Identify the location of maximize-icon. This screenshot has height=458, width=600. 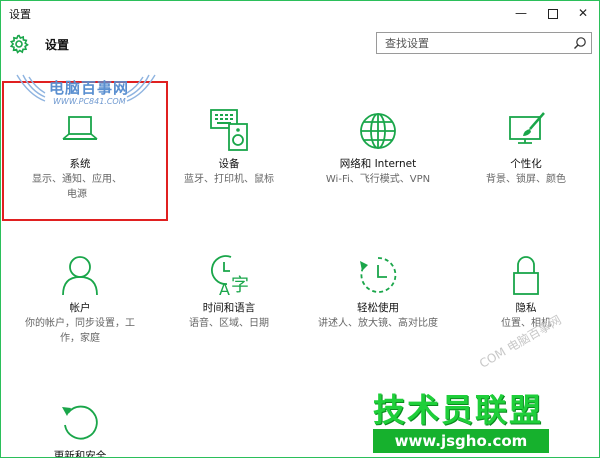
(553, 13).